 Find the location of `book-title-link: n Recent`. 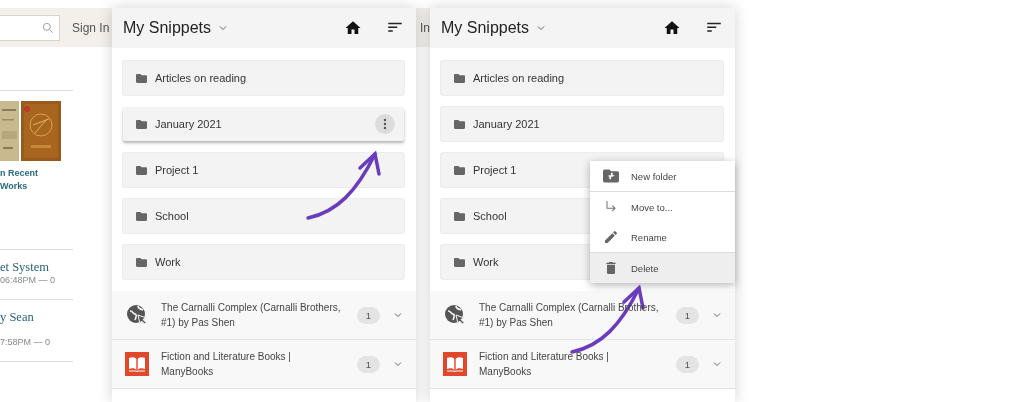

book-title-link: n Recent is located at coordinates (56, 173).